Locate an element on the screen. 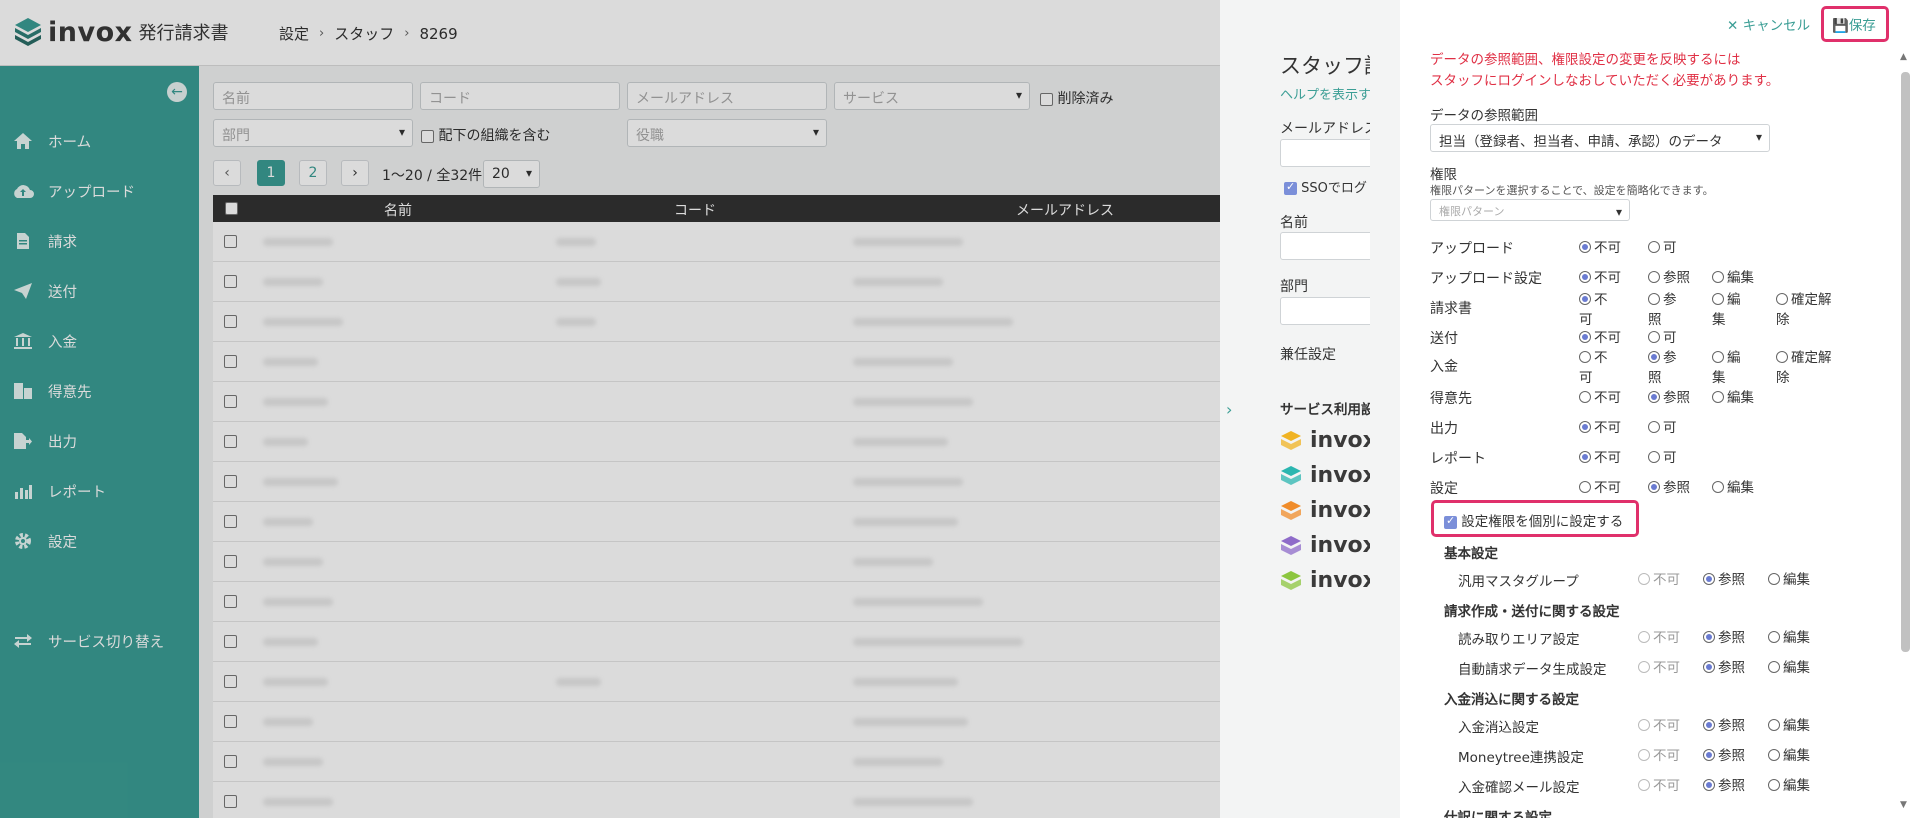 This screenshot has width=1919, height=818. individual-settings-checkbox: 設定権限を個別に設定する is located at coordinates (1533, 520).